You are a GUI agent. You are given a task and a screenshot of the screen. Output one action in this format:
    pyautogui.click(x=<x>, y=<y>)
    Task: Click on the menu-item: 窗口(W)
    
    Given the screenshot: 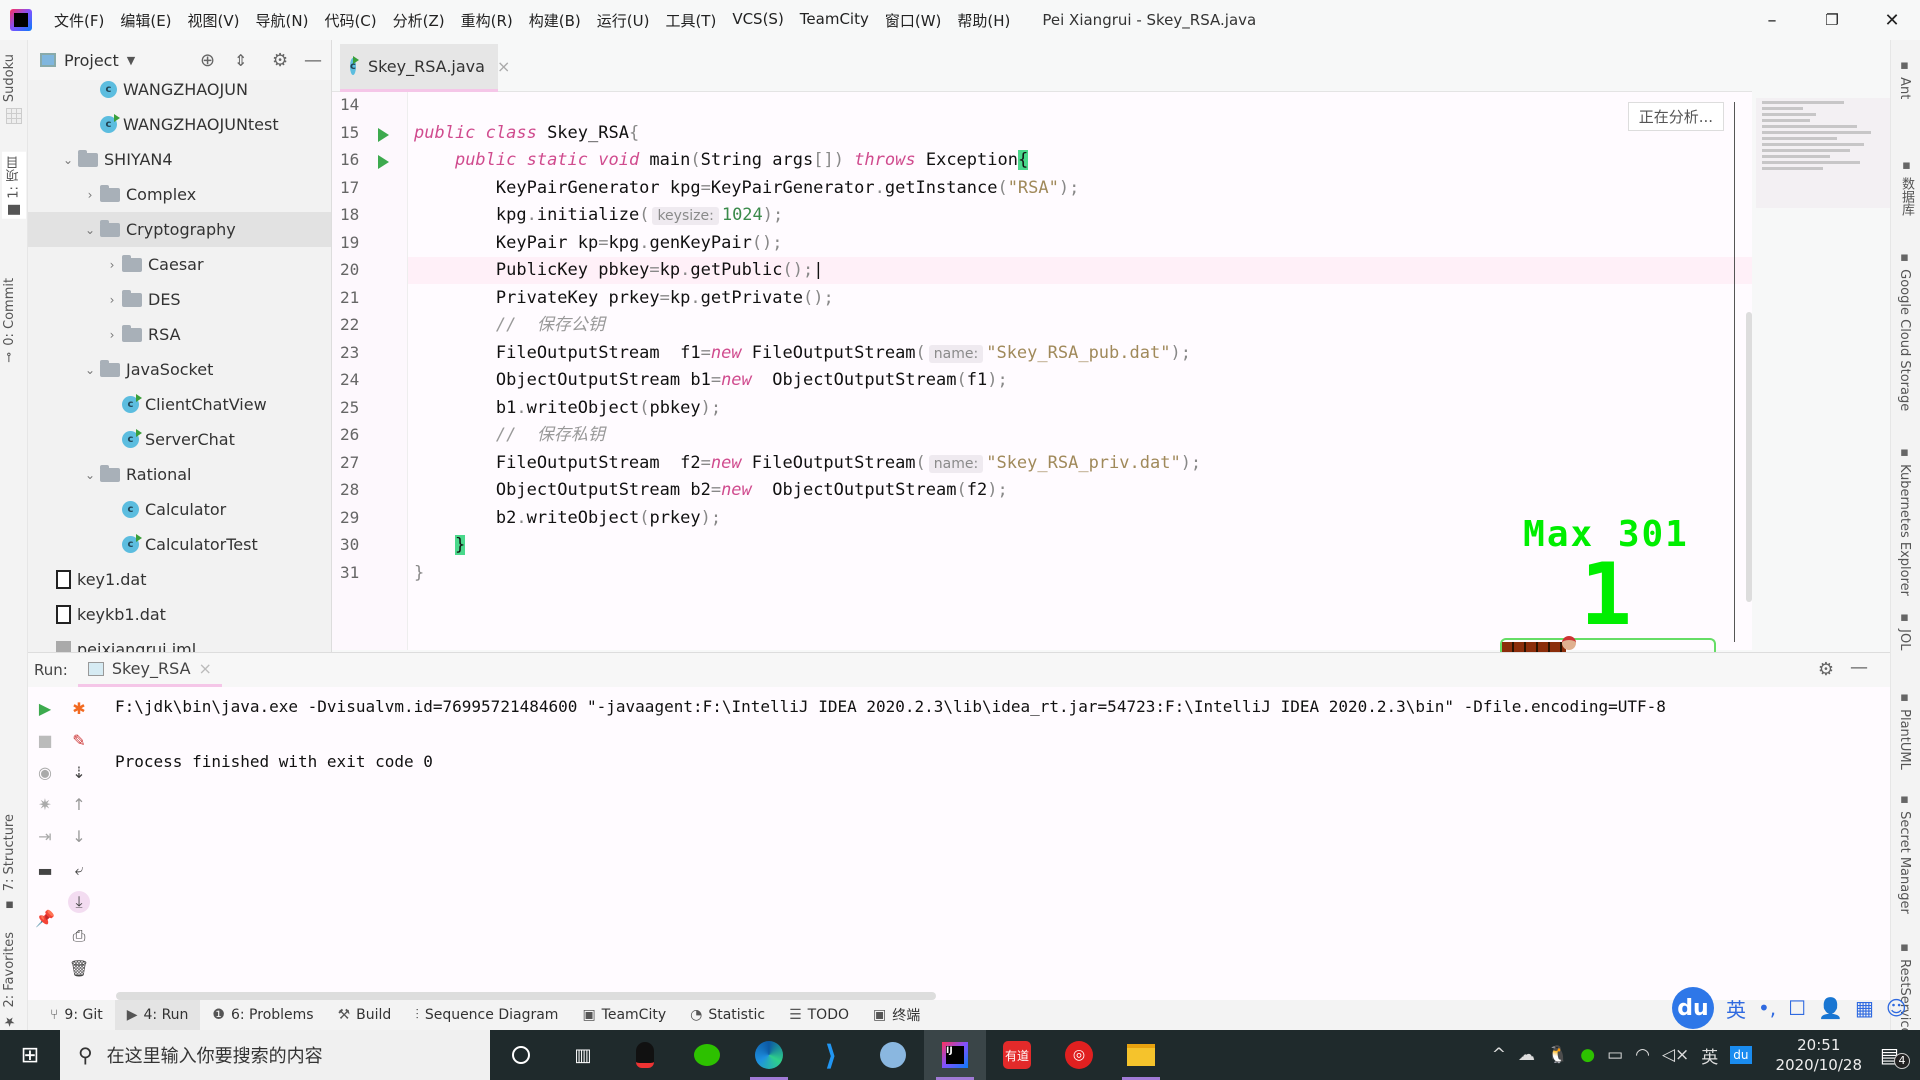 What is the action you would take?
    pyautogui.click(x=913, y=20)
    